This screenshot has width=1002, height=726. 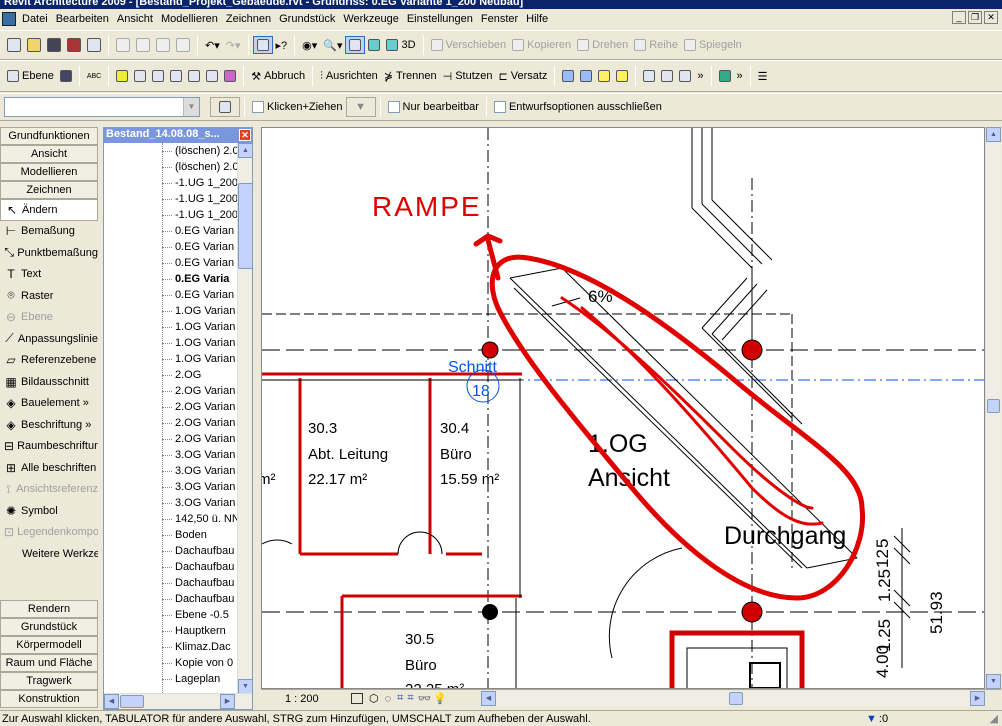 What do you see at coordinates (278, 76) in the screenshot?
I see `abbruch-button: ⚒ Abbruch` at bounding box center [278, 76].